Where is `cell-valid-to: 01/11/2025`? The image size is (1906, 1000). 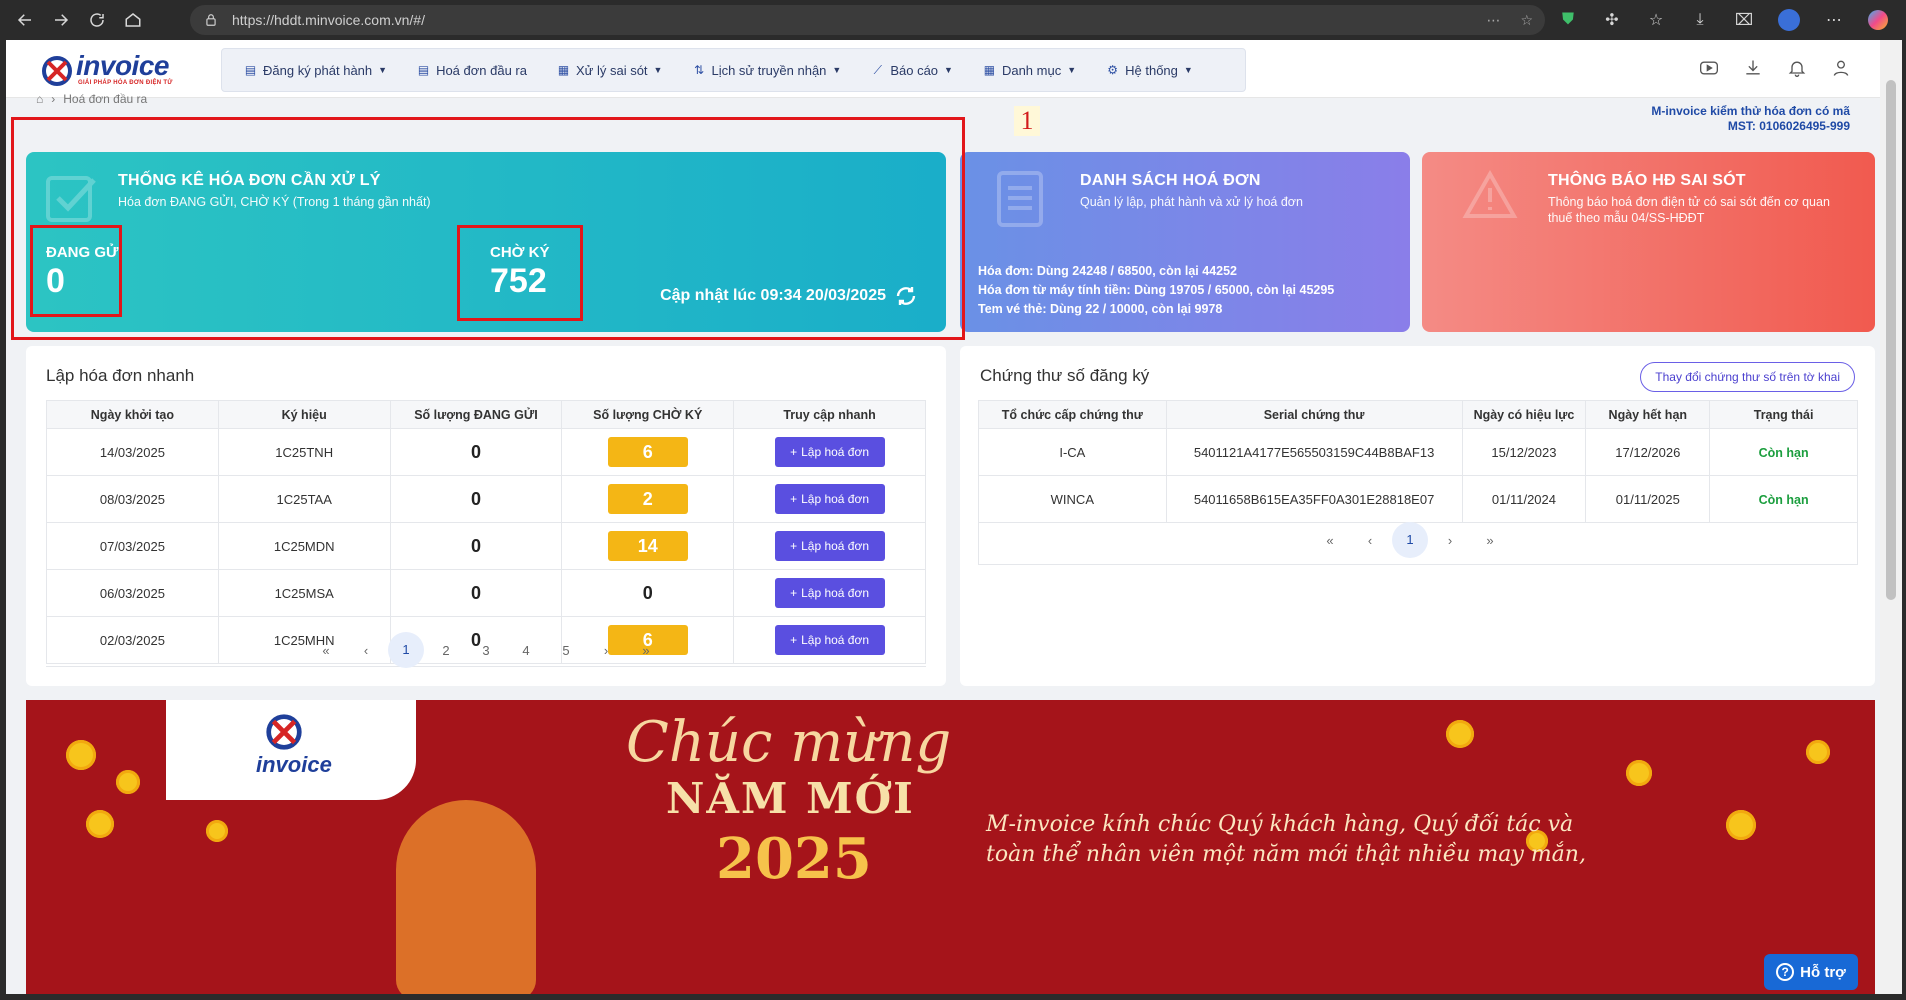
cell-valid-to: 01/11/2025 is located at coordinates (1648, 499).